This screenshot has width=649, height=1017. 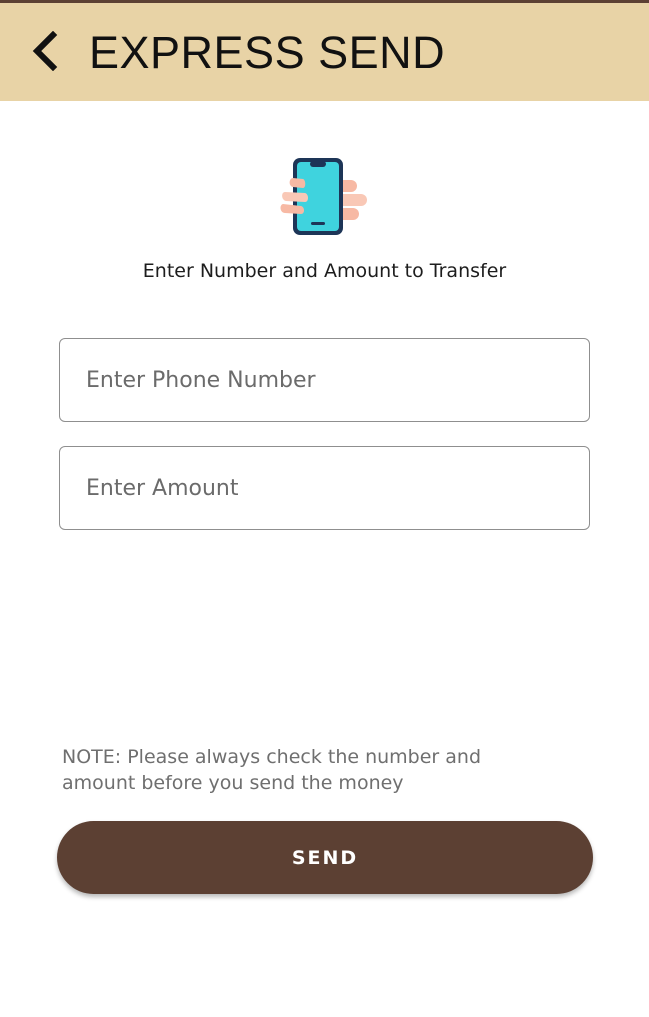 I want to click on amount-input, so click(x=324, y=488).